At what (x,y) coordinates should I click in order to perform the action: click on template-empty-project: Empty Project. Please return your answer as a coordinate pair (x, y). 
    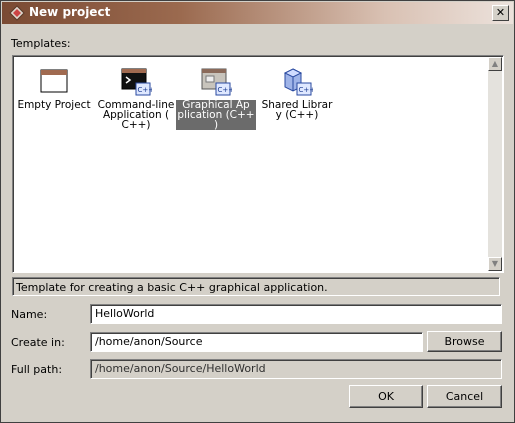
    Looking at the image, I should click on (54, 88).